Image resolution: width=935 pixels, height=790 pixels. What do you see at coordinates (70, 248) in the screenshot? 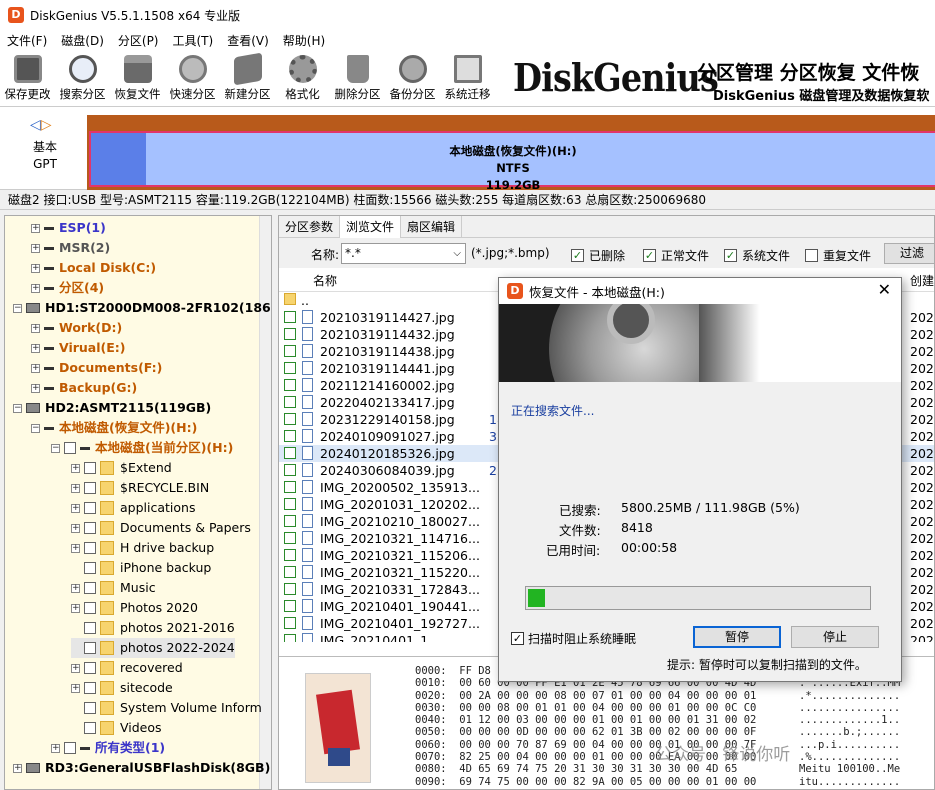
I see `tree-item: + MSR(2)` at bounding box center [70, 248].